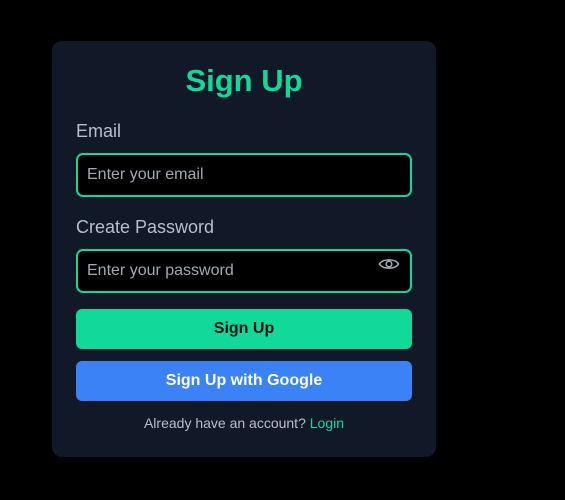 The image size is (565, 500). I want to click on password-field-wrapper, so click(244, 271).